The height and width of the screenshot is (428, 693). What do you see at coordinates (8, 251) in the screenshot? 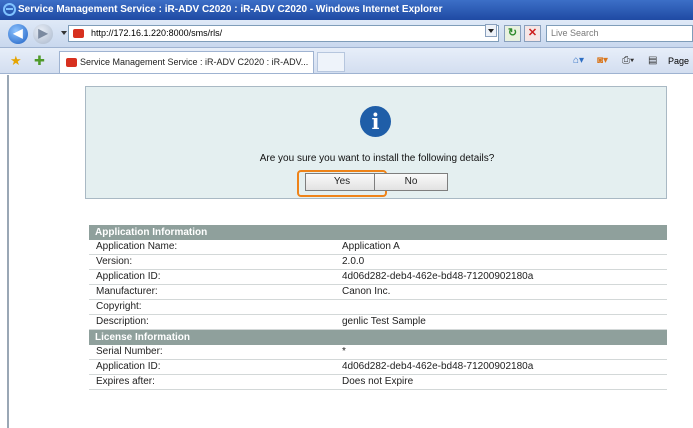
I see `page-left-border` at bounding box center [8, 251].